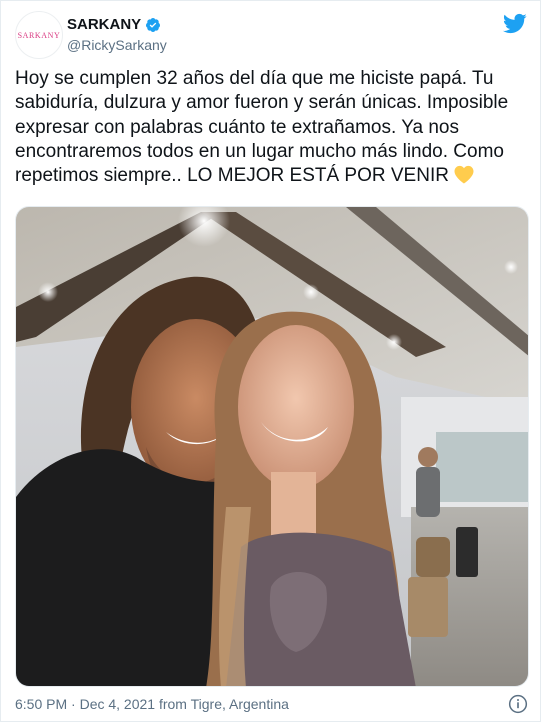 The image size is (541, 722). What do you see at coordinates (104, 25) in the screenshot?
I see `author-display-name: SARKANY` at bounding box center [104, 25].